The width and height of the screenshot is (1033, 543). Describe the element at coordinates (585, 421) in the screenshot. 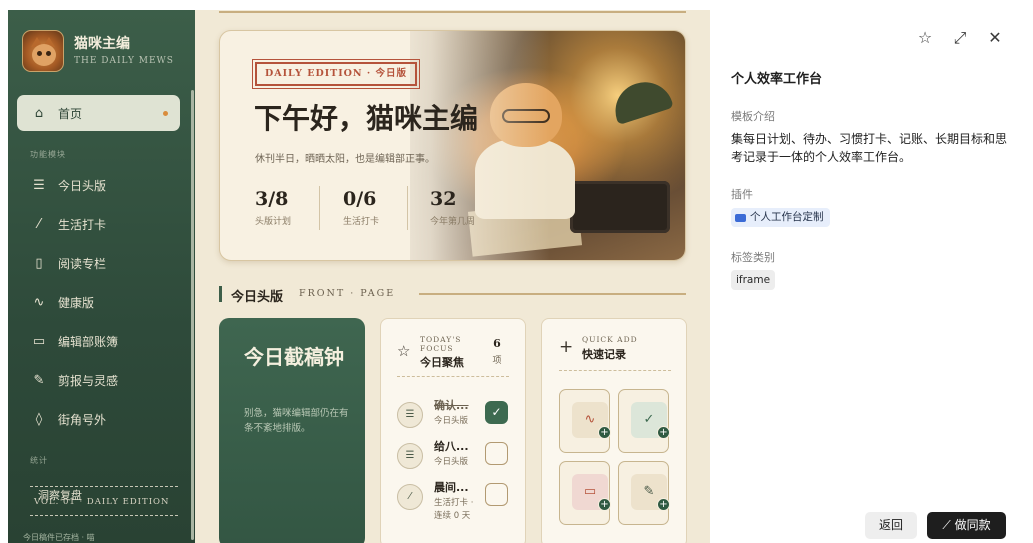

I see `quick-add-health-button: ∿ +` at that location.